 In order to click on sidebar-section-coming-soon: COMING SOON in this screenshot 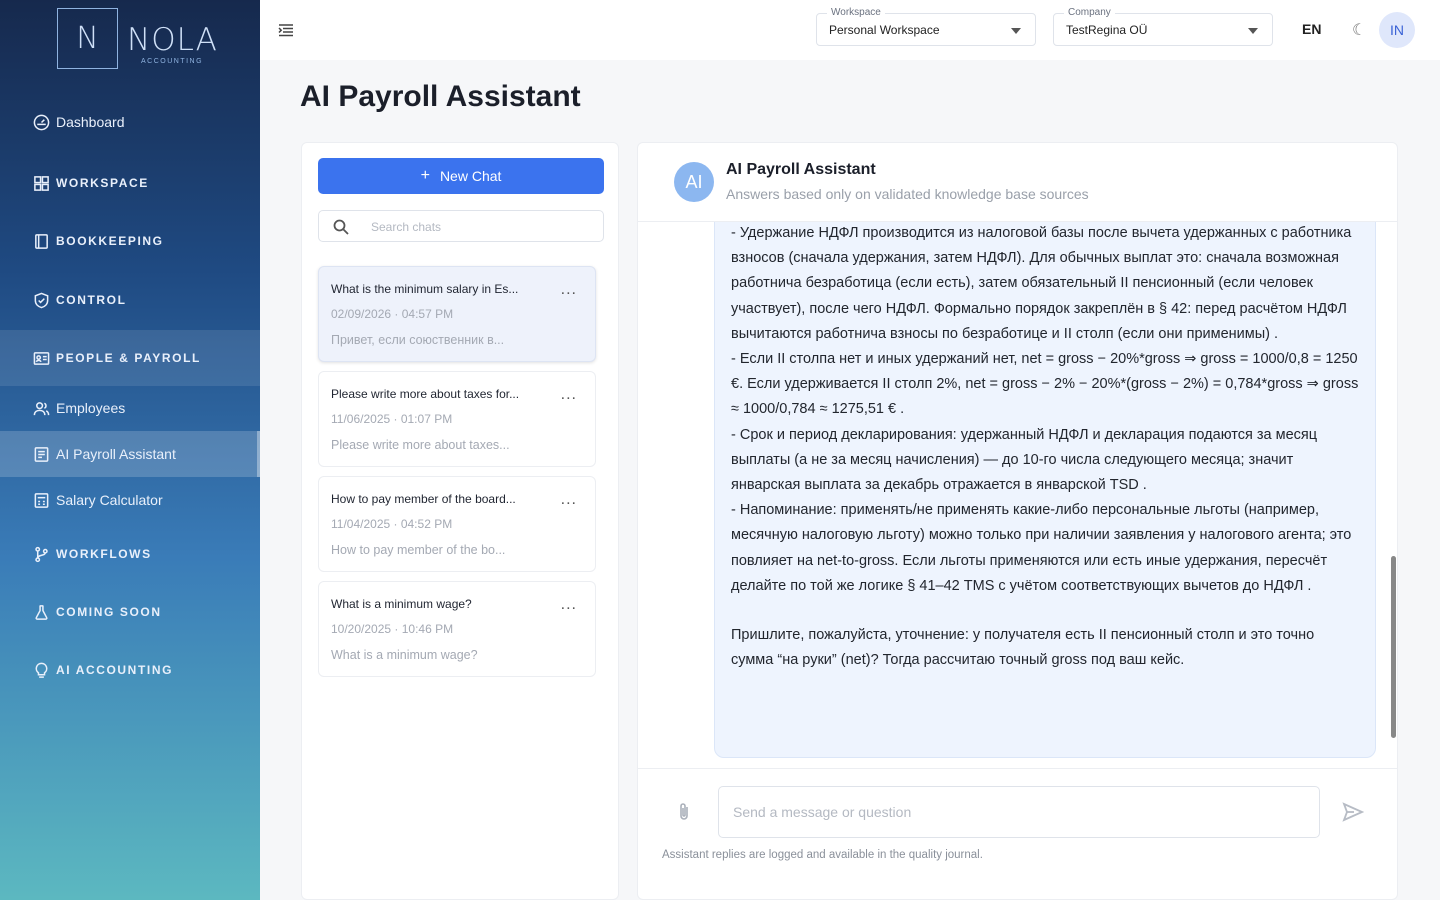, I will do `click(130, 612)`.